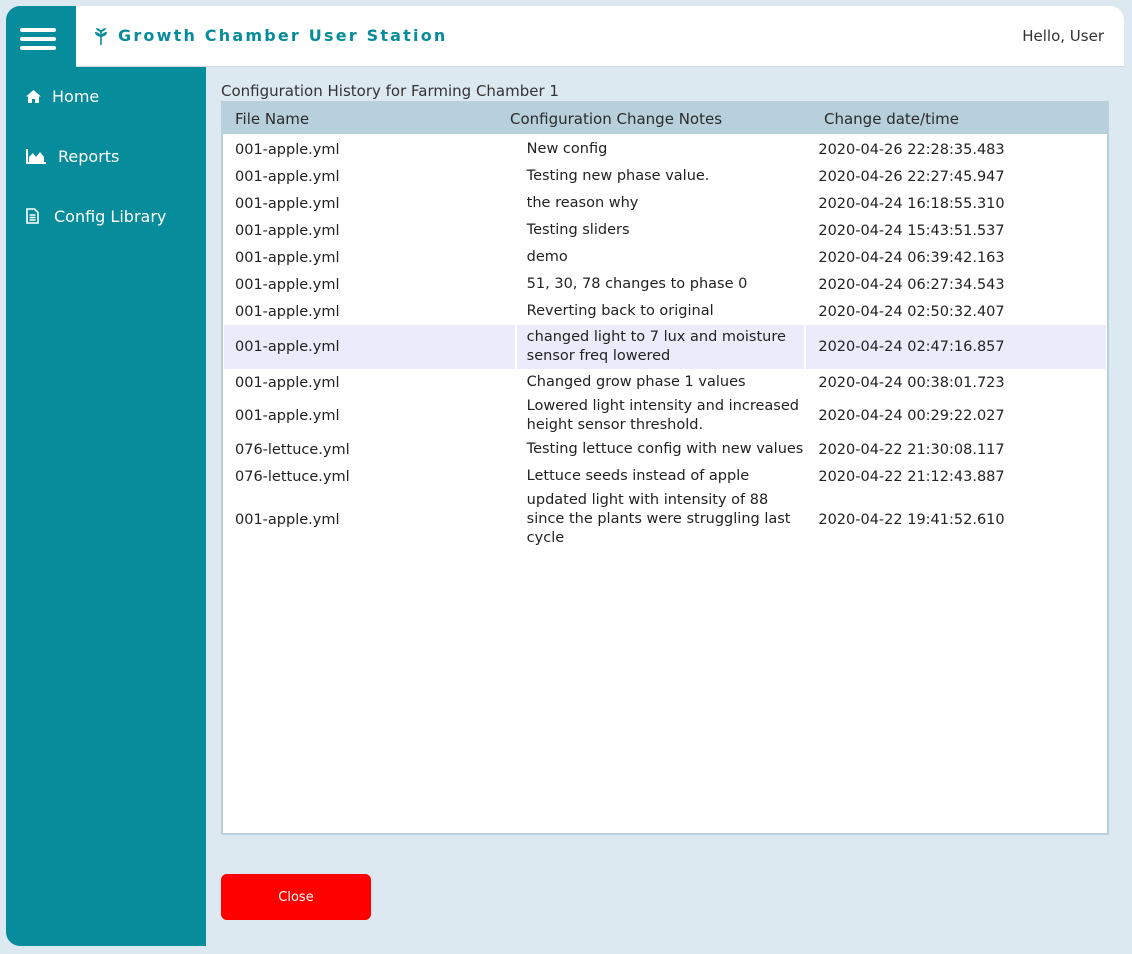  What do you see at coordinates (40, 216) in the screenshot?
I see `document-icon` at bounding box center [40, 216].